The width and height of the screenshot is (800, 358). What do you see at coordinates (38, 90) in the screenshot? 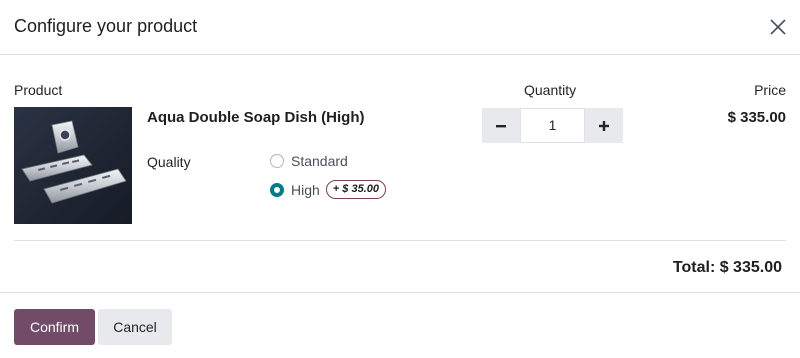
I see `header-product: Product` at bounding box center [38, 90].